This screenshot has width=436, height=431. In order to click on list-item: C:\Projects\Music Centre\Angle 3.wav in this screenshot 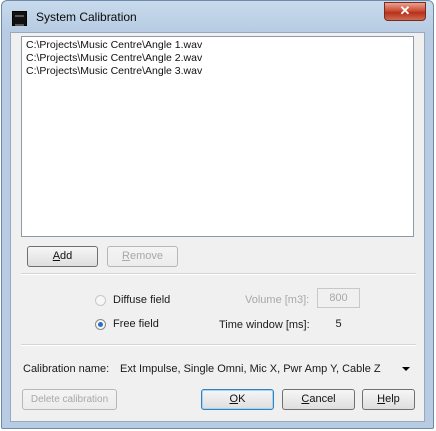, I will do `click(219, 71)`.